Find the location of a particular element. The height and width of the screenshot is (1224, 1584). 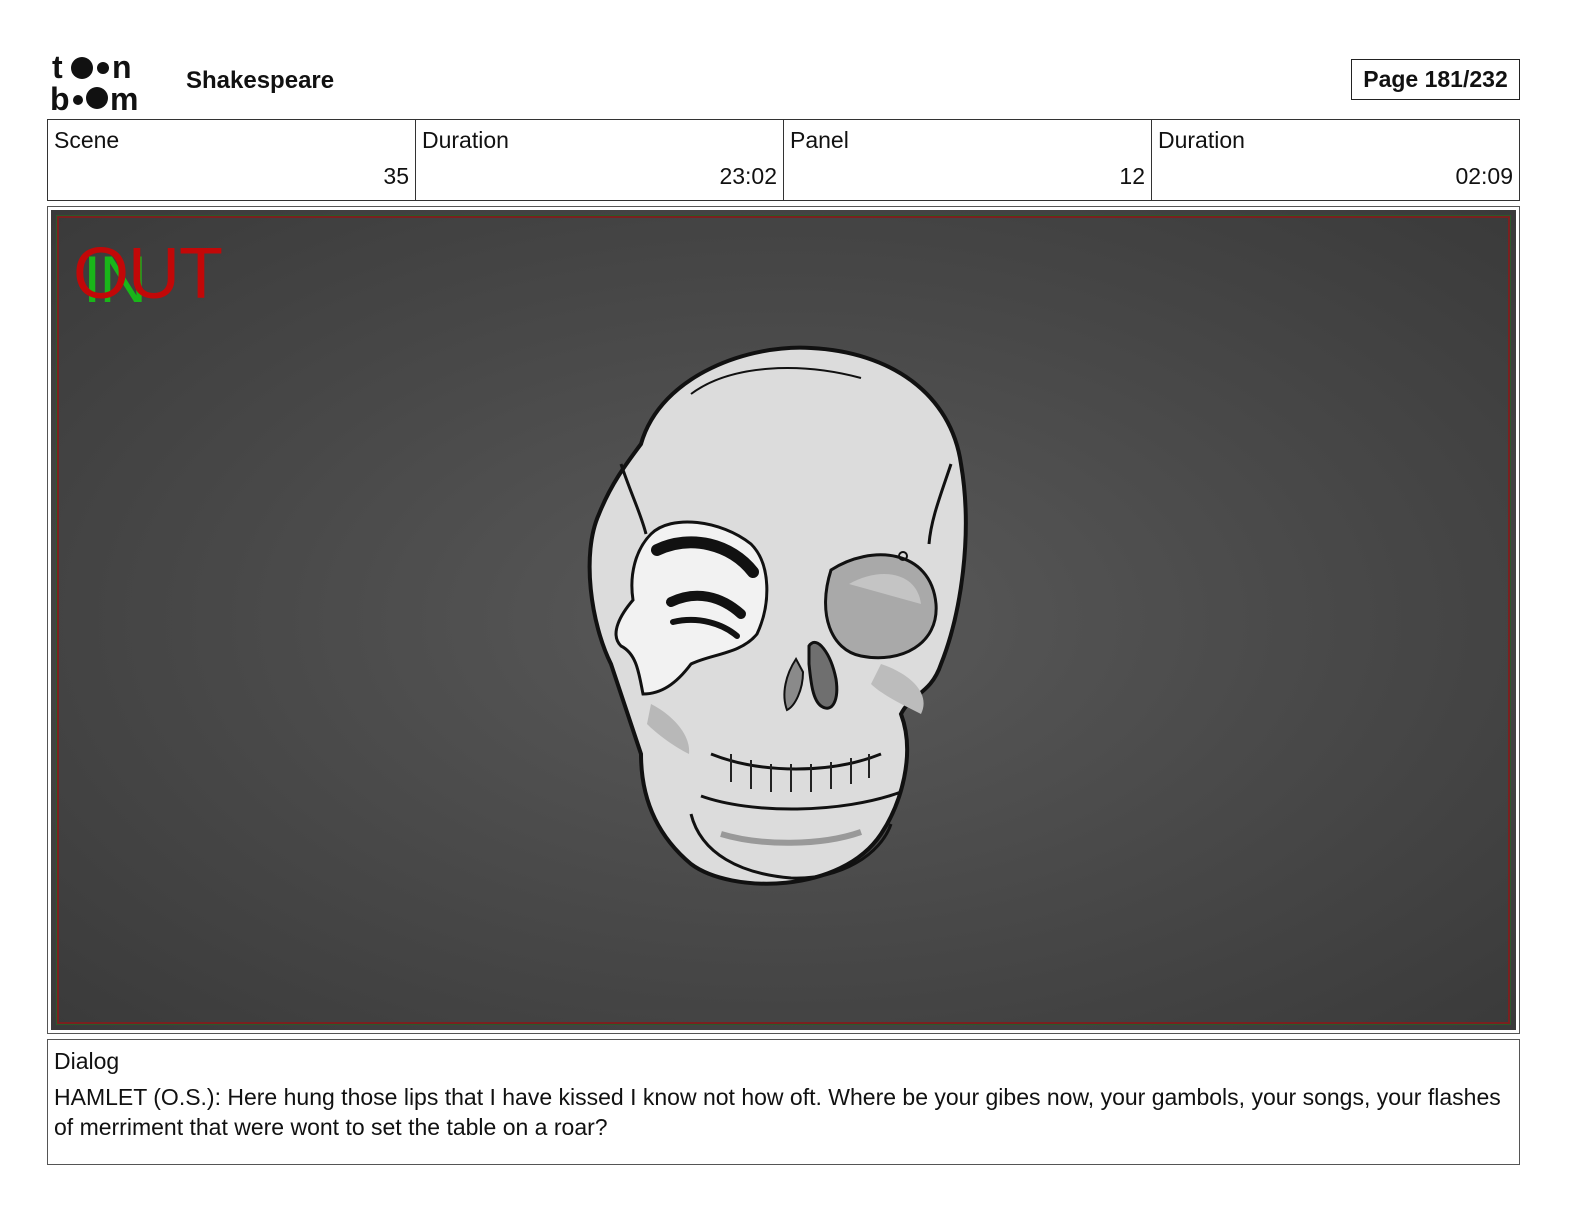

svg-text: b is located at coordinates (60, 96).